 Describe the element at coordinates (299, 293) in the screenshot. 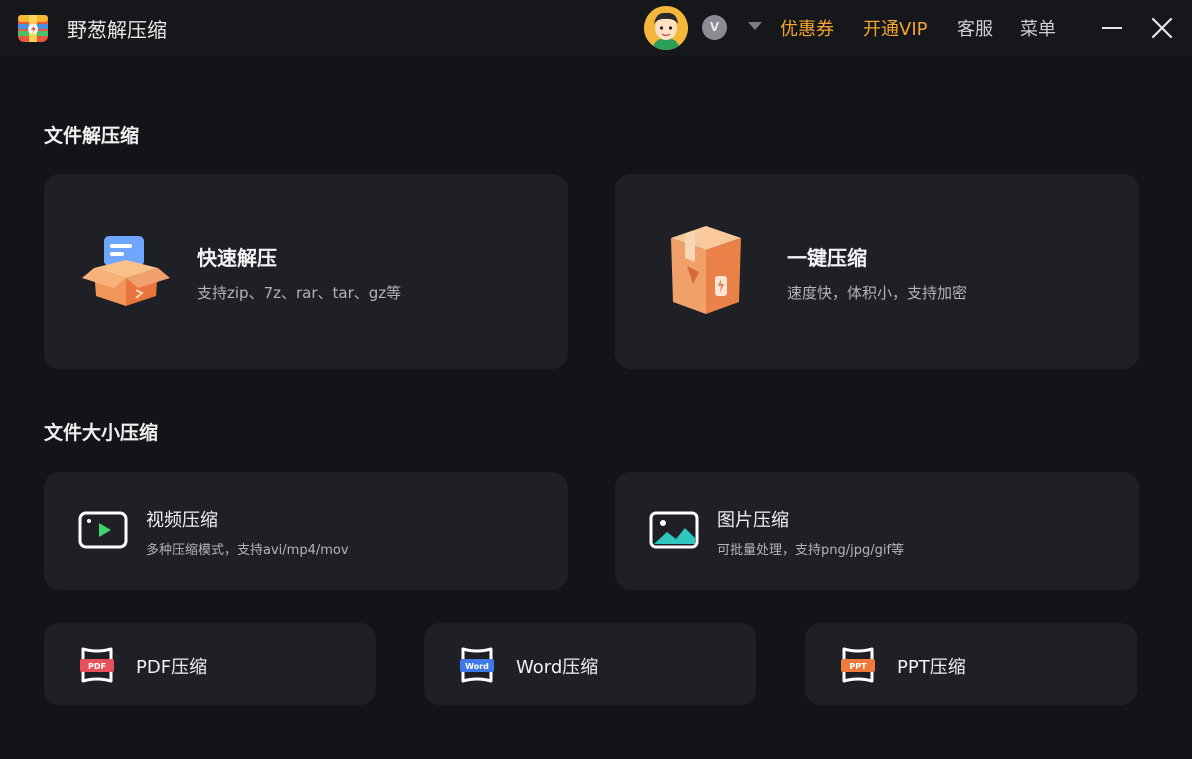

I see `quick-decompress-subtitle: 支持zip、7z、rar、tar、gz等` at that location.